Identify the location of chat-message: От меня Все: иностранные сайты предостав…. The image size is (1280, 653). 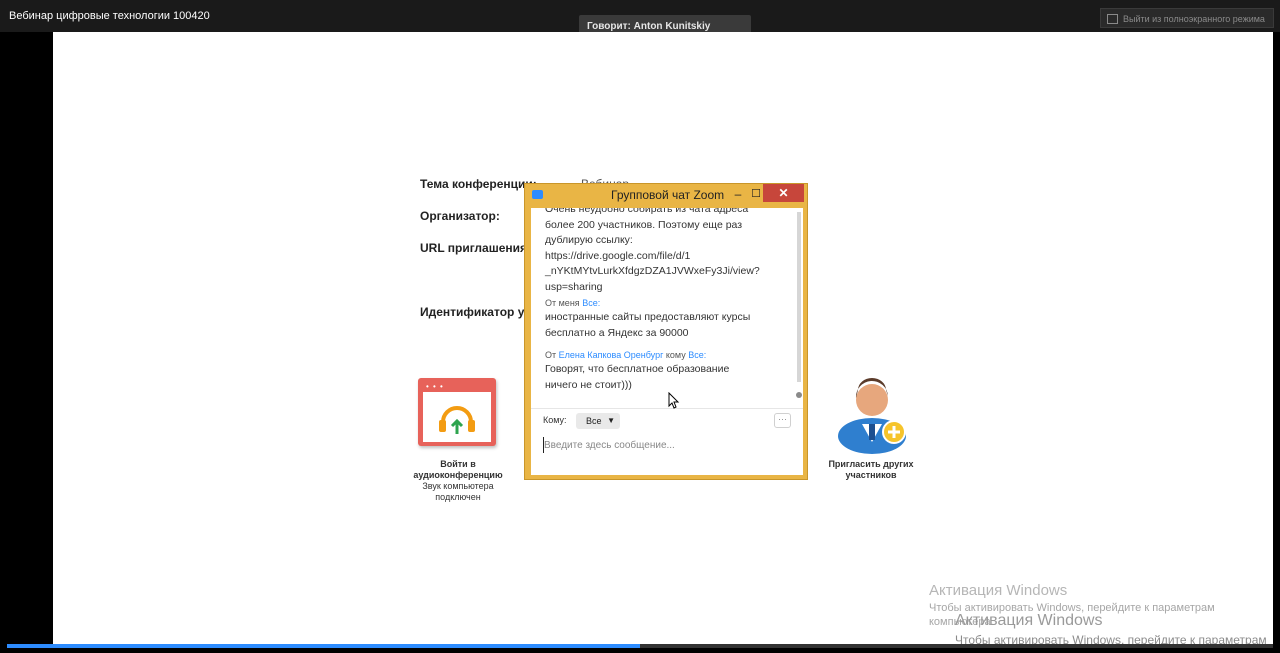
(661, 319).